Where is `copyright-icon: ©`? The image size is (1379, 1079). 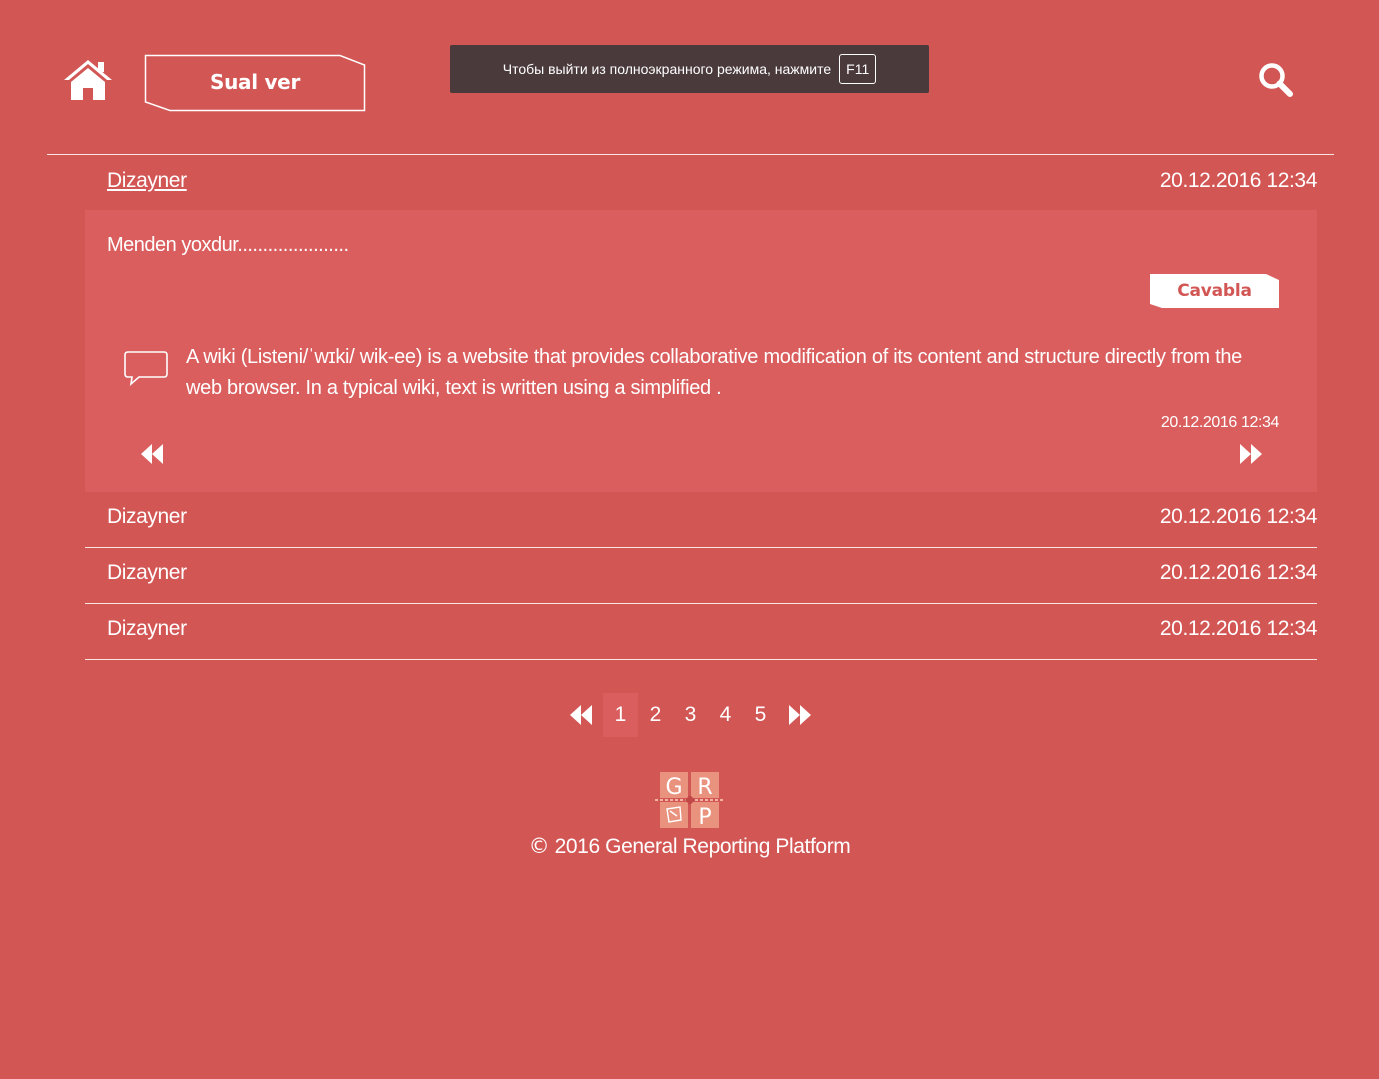 copyright-icon: © is located at coordinates (539, 846).